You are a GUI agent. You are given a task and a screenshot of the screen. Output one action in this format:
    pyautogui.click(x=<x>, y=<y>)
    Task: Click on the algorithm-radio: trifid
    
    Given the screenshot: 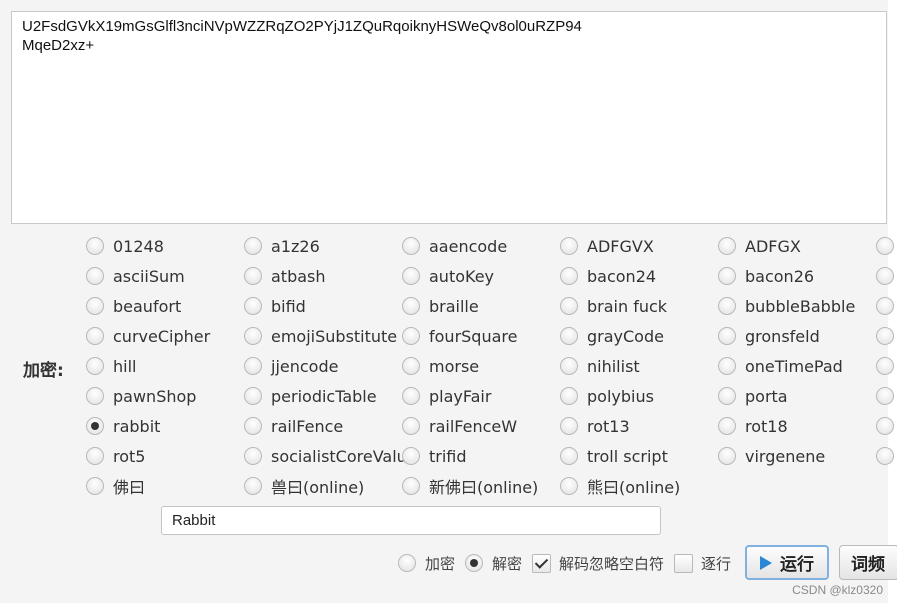 What is the action you would take?
    pyautogui.click(x=434, y=456)
    